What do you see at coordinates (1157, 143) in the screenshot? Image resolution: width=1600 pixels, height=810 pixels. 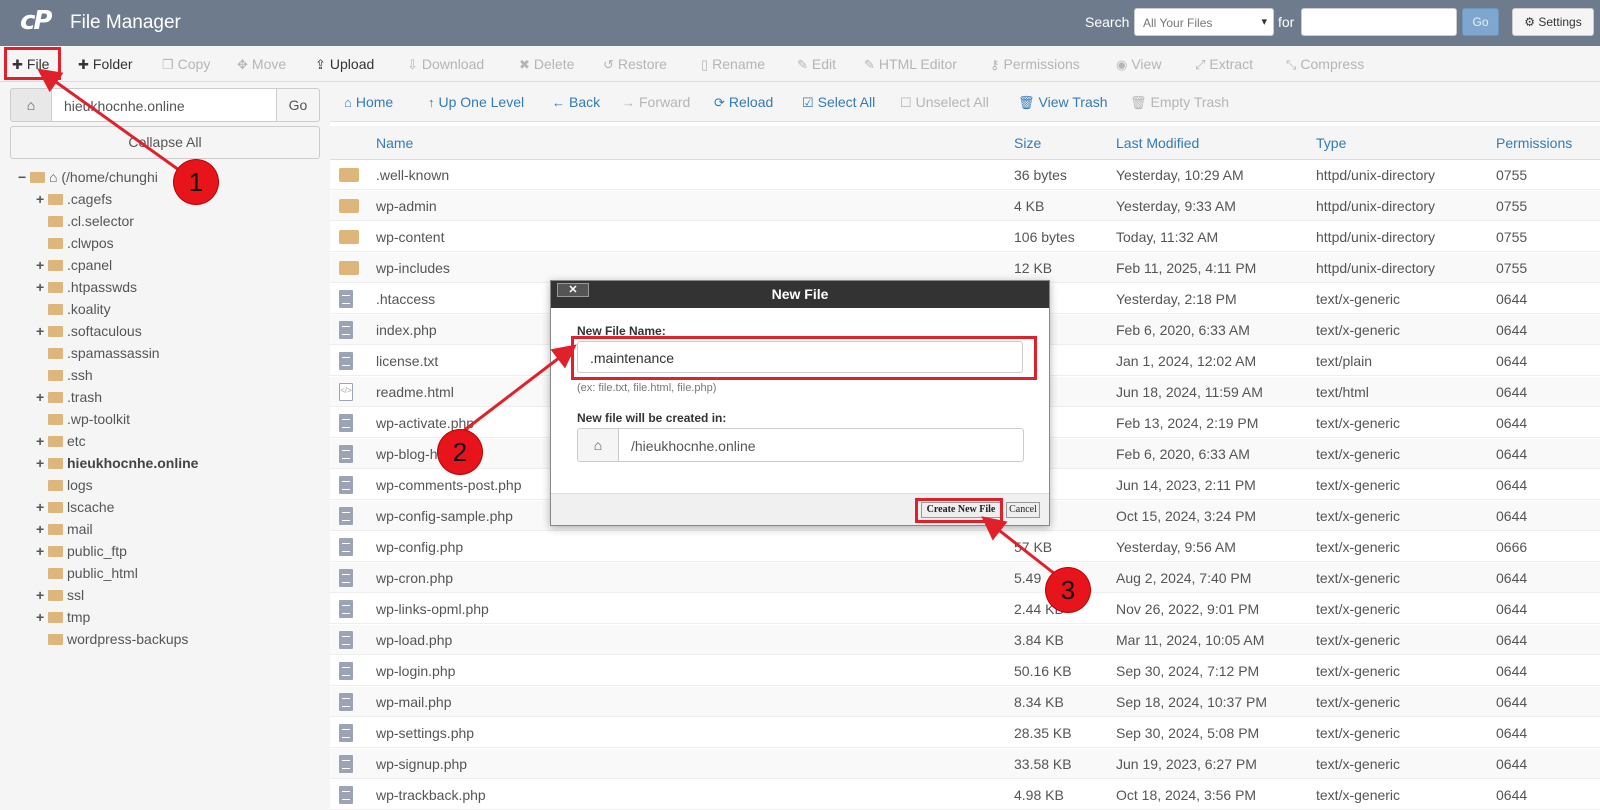 I see `column-header-last-modified: Last Modified` at bounding box center [1157, 143].